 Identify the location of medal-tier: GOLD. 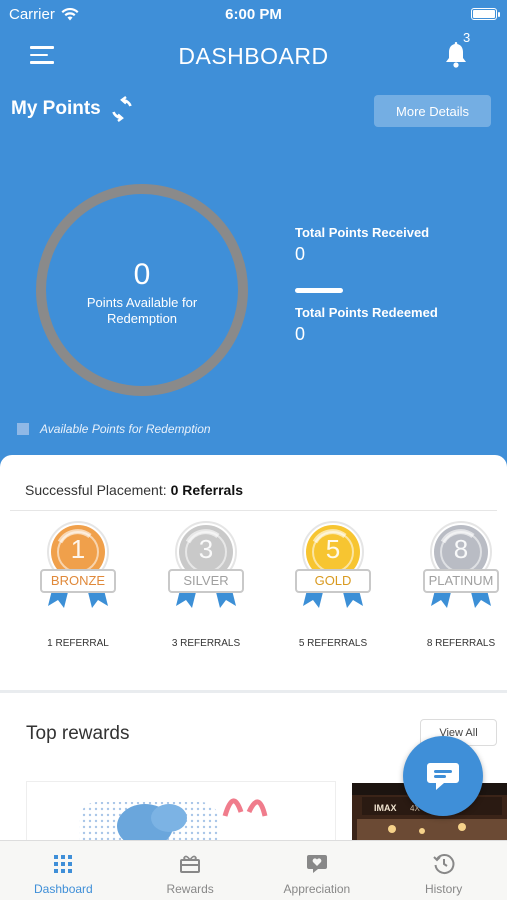
(333, 580).